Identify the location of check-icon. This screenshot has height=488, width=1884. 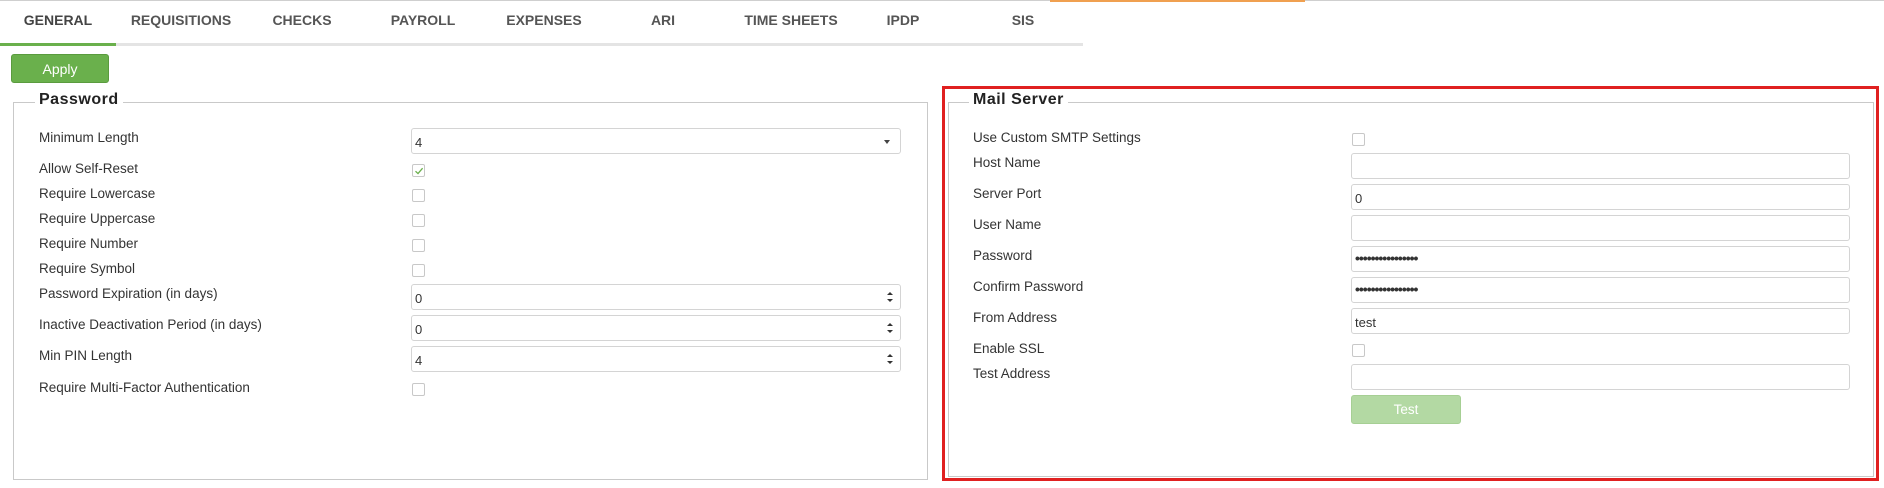
(419, 171).